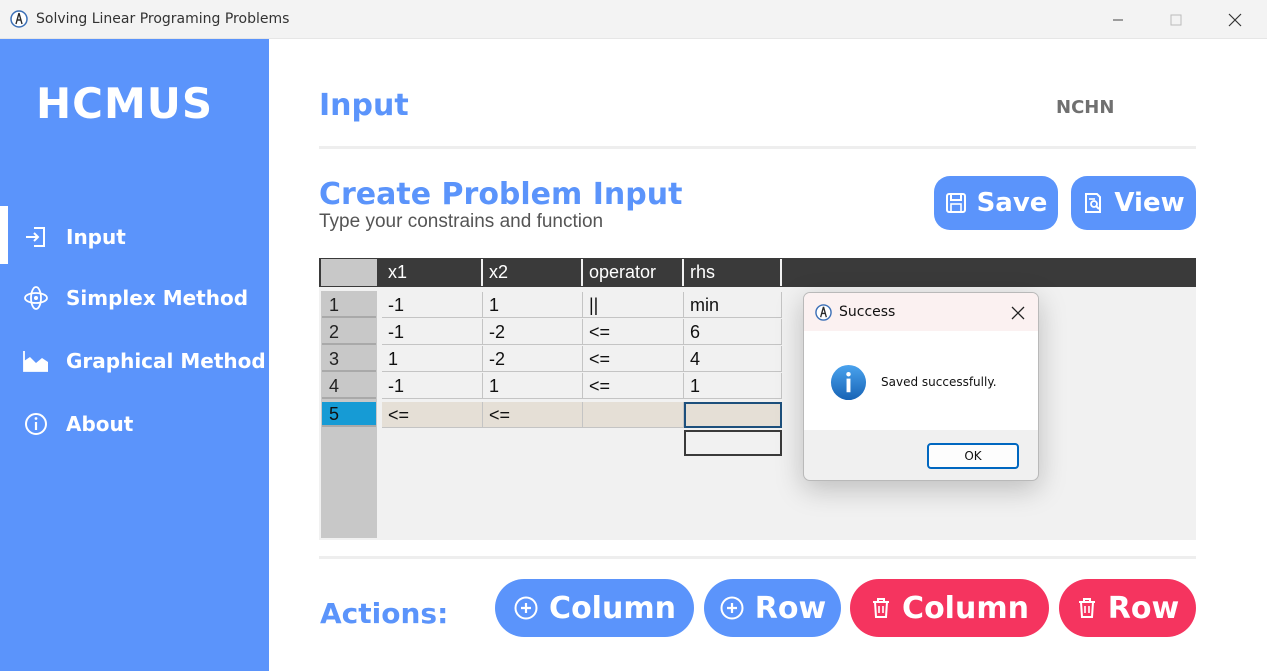  What do you see at coordinates (166, 361) in the screenshot?
I see `sidebar-item-label: Graphical Method` at bounding box center [166, 361].